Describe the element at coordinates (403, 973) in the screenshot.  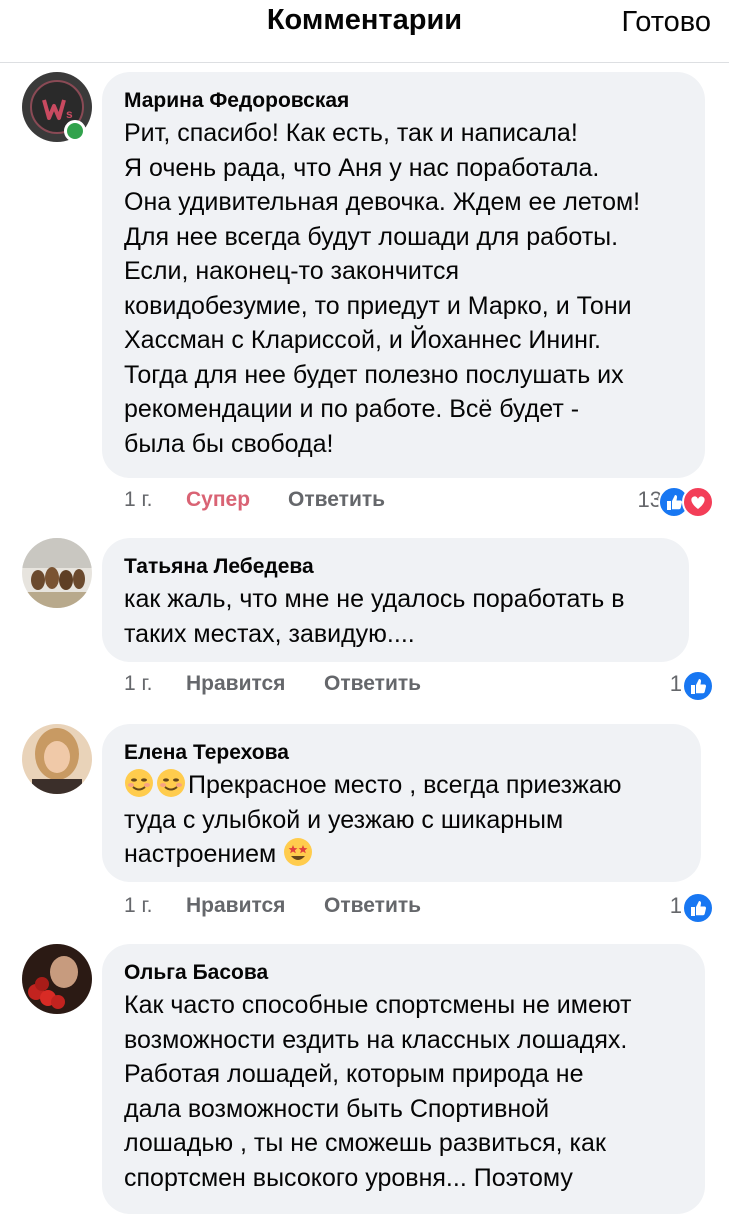
I see `comment-author: Ольга Басова` at that location.